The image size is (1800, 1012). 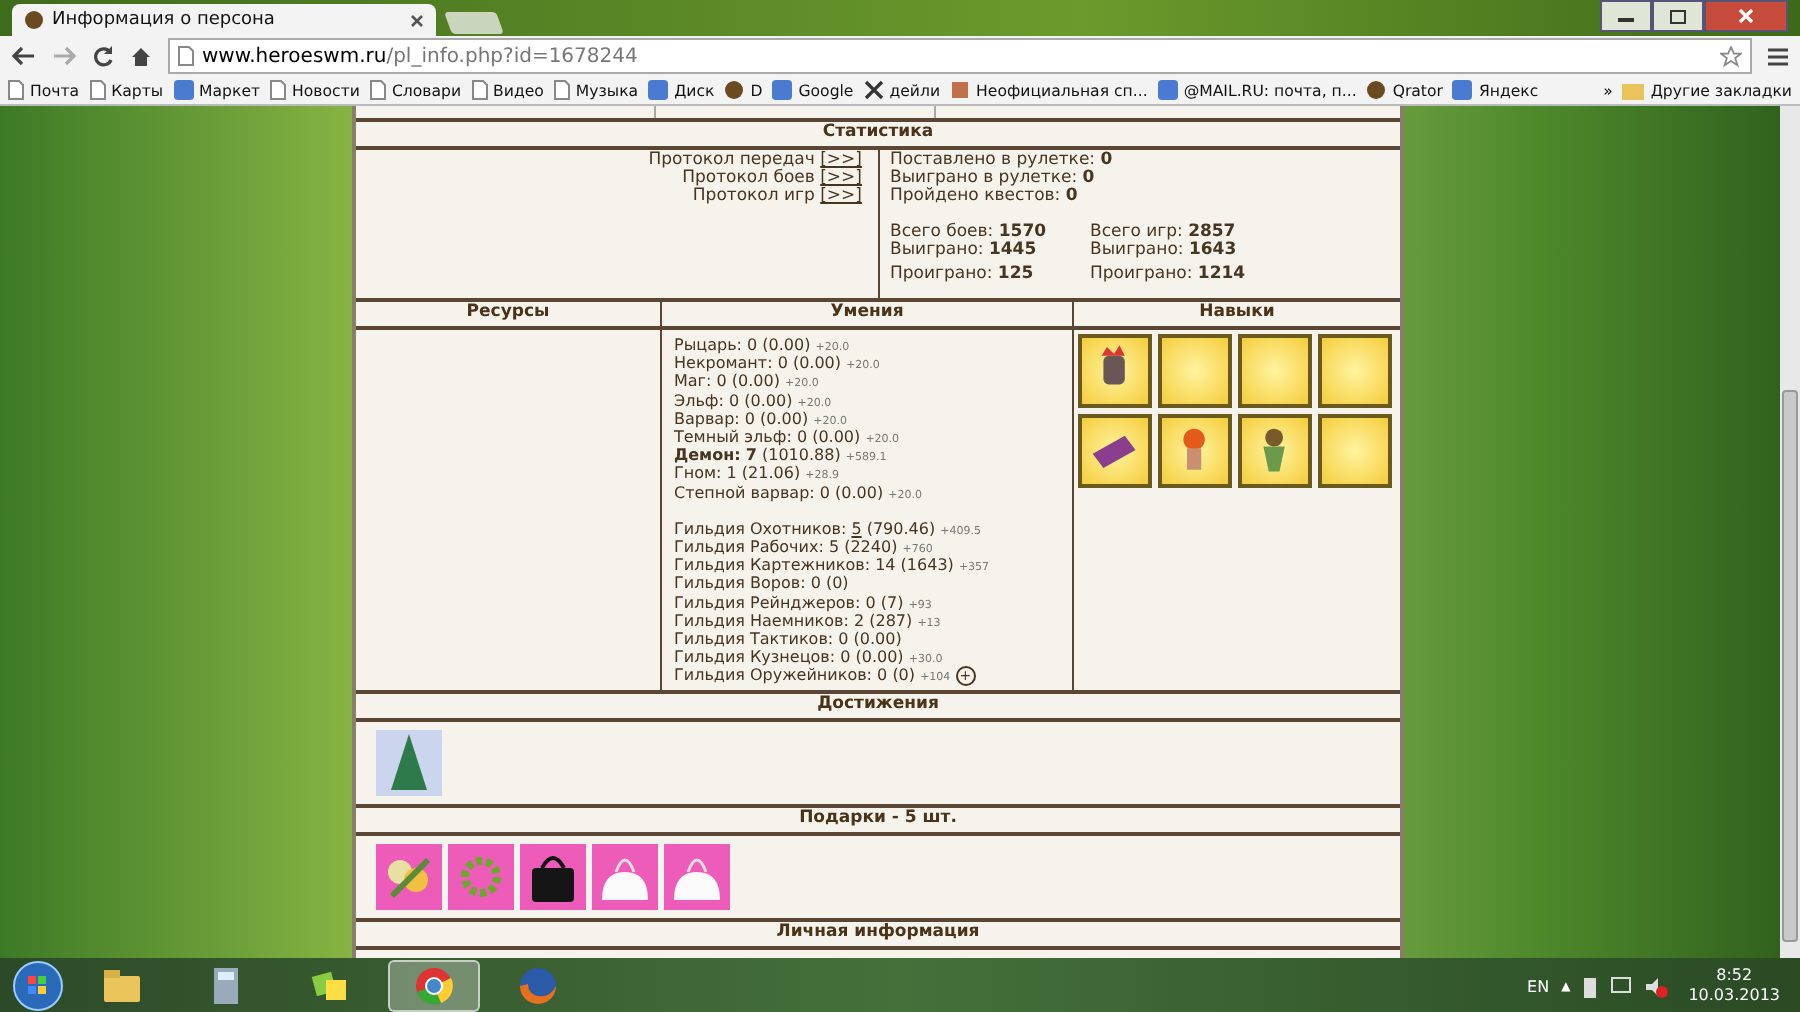 What do you see at coordinates (103, 56) in the screenshot?
I see `reload-icon` at bounding box center [103, 56].